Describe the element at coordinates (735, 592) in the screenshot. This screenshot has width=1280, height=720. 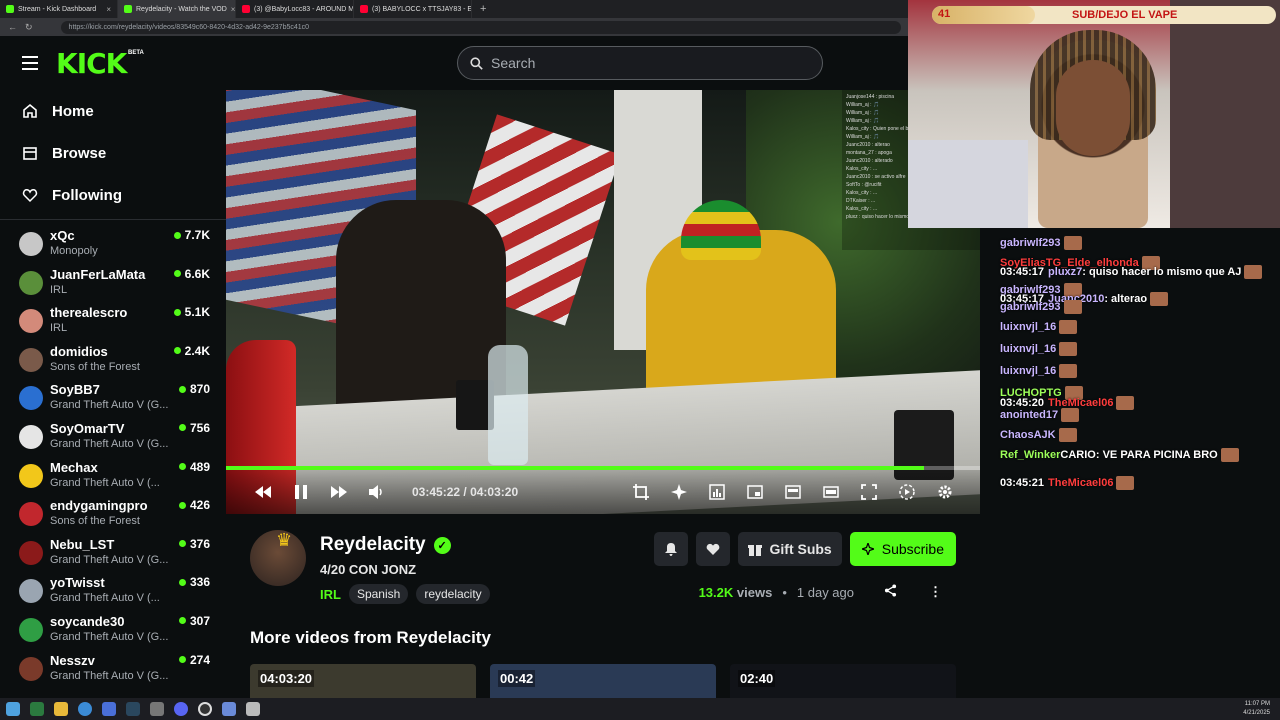
I see `view-count: 13.2K views` at that location.